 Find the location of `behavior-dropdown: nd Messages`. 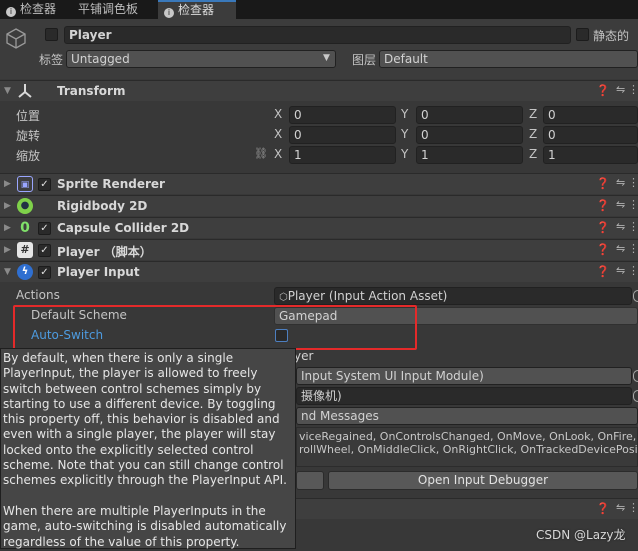

behavior-dropdown: nd Messages is located at coordinates (467, 416).